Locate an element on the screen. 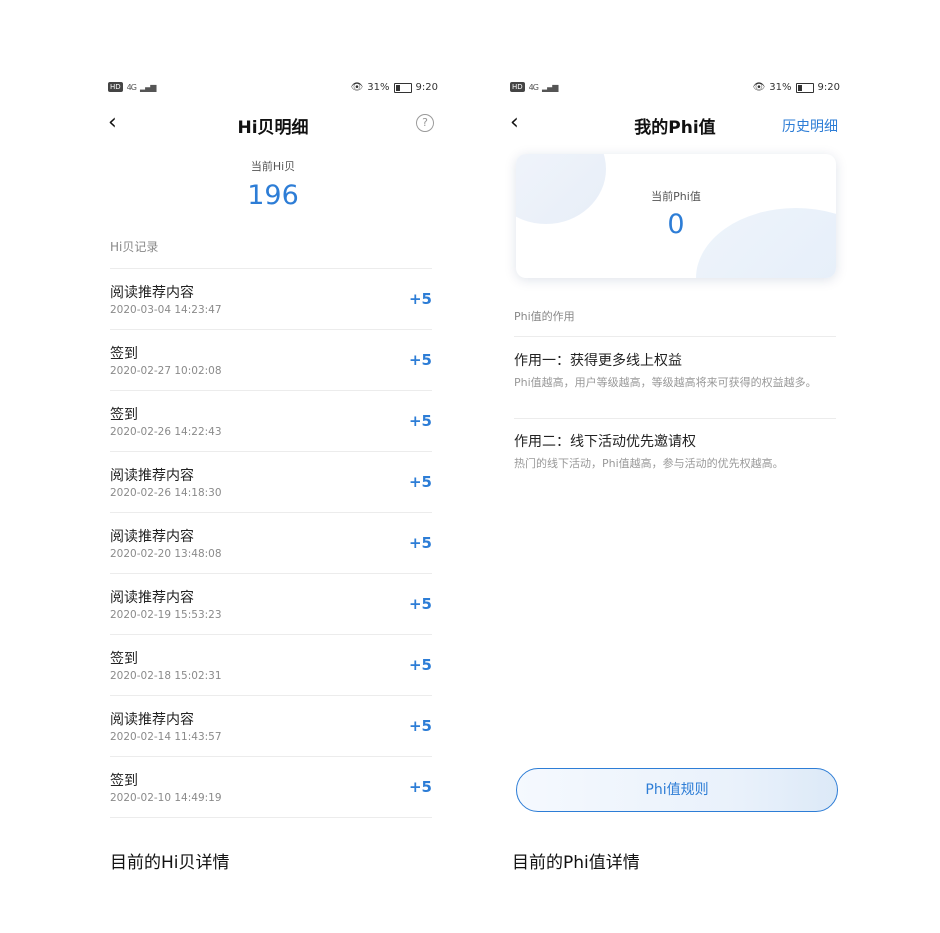 The height and width of the screenshot is (933, 940). phi-uses-section-title: Phi值的作用 is located at coordinates (544, 316).